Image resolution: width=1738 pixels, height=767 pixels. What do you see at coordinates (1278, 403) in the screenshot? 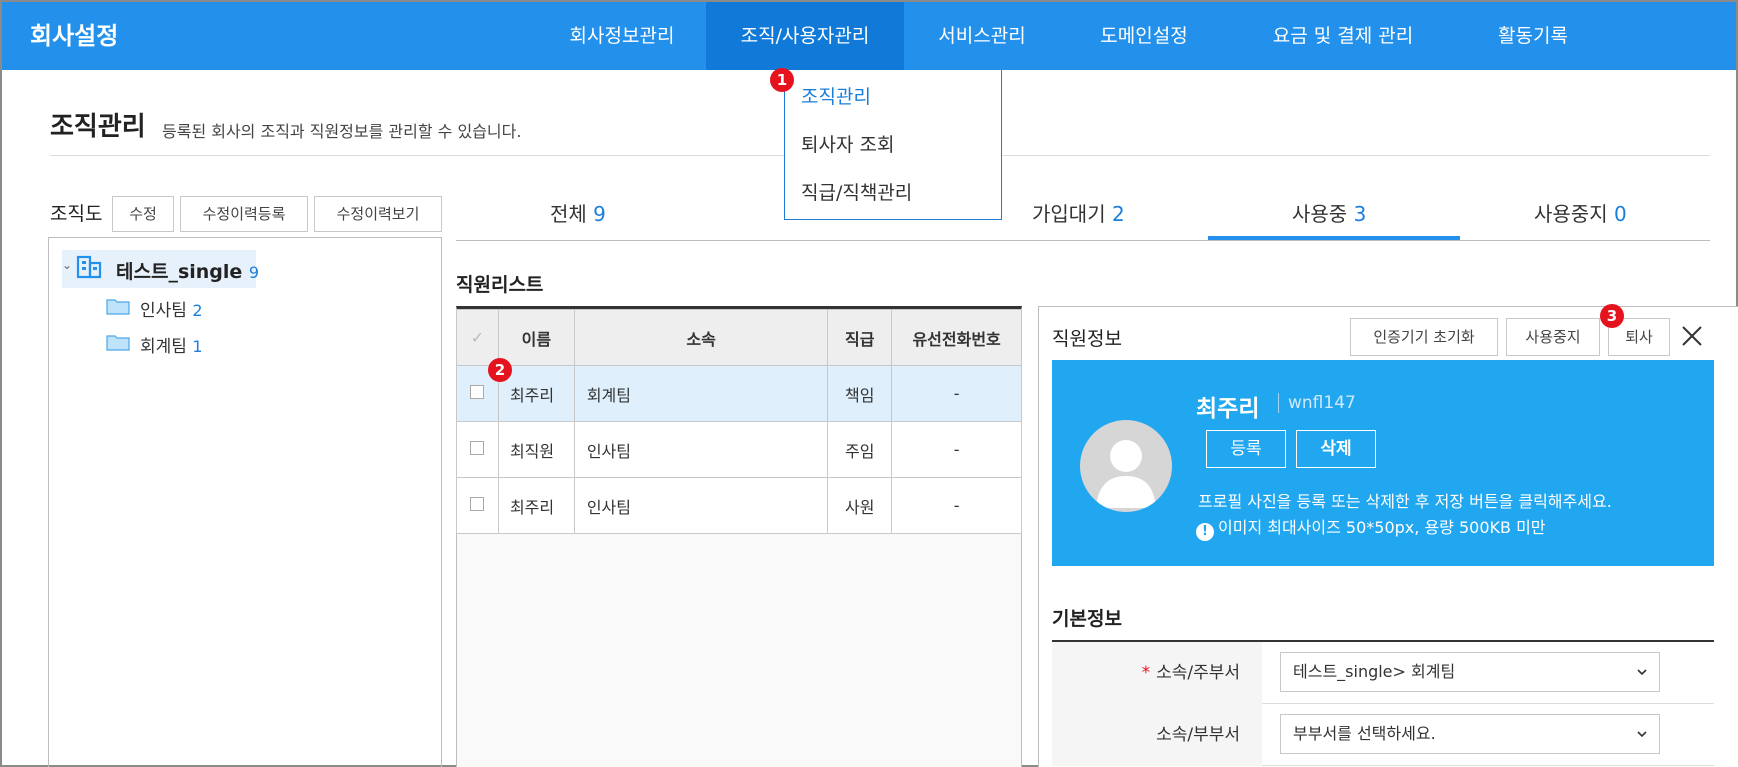
I see `profile-separator` at bounding box center [1278, 403].